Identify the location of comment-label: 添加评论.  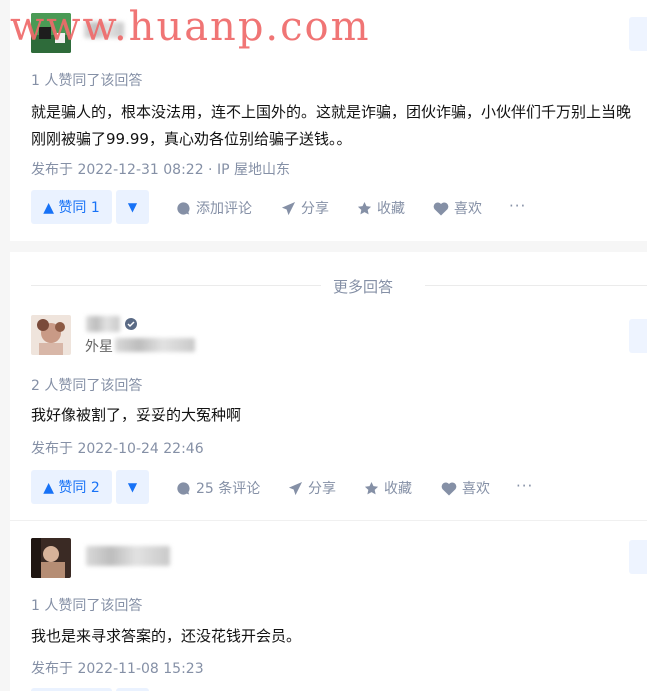
(224, 209).